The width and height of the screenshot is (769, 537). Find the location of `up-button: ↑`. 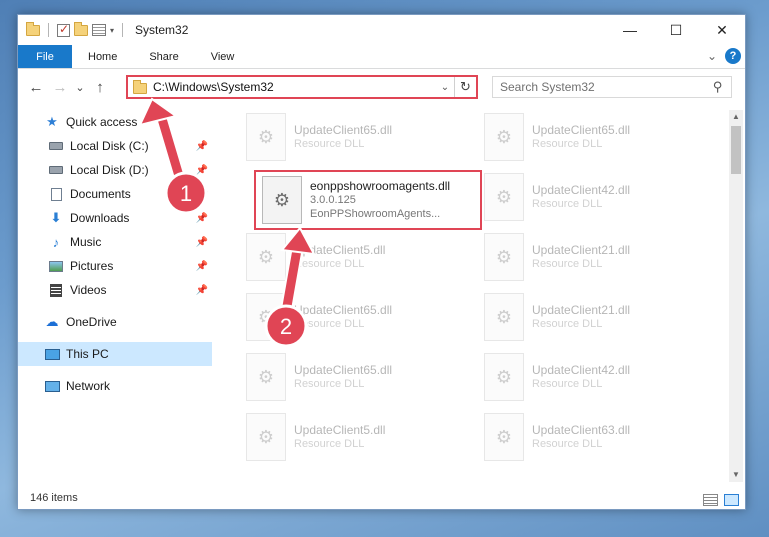

up-button: ↑ is located at coordinates (100, 87).